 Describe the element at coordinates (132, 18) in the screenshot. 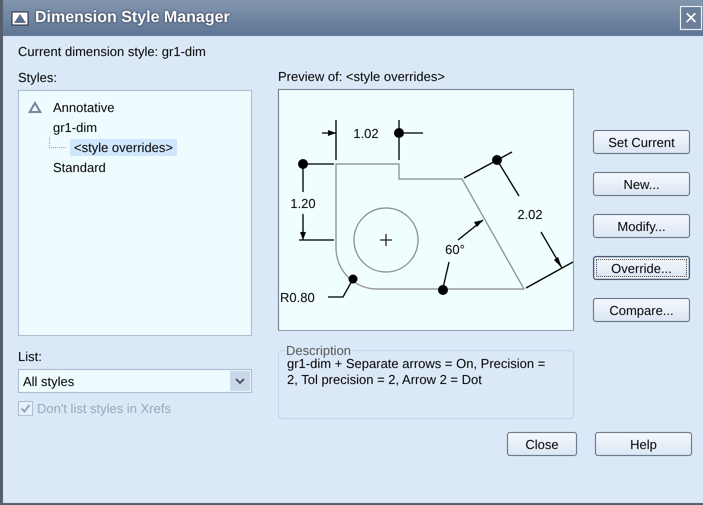

I see `window-title: Dimension Style Manager` at that location.